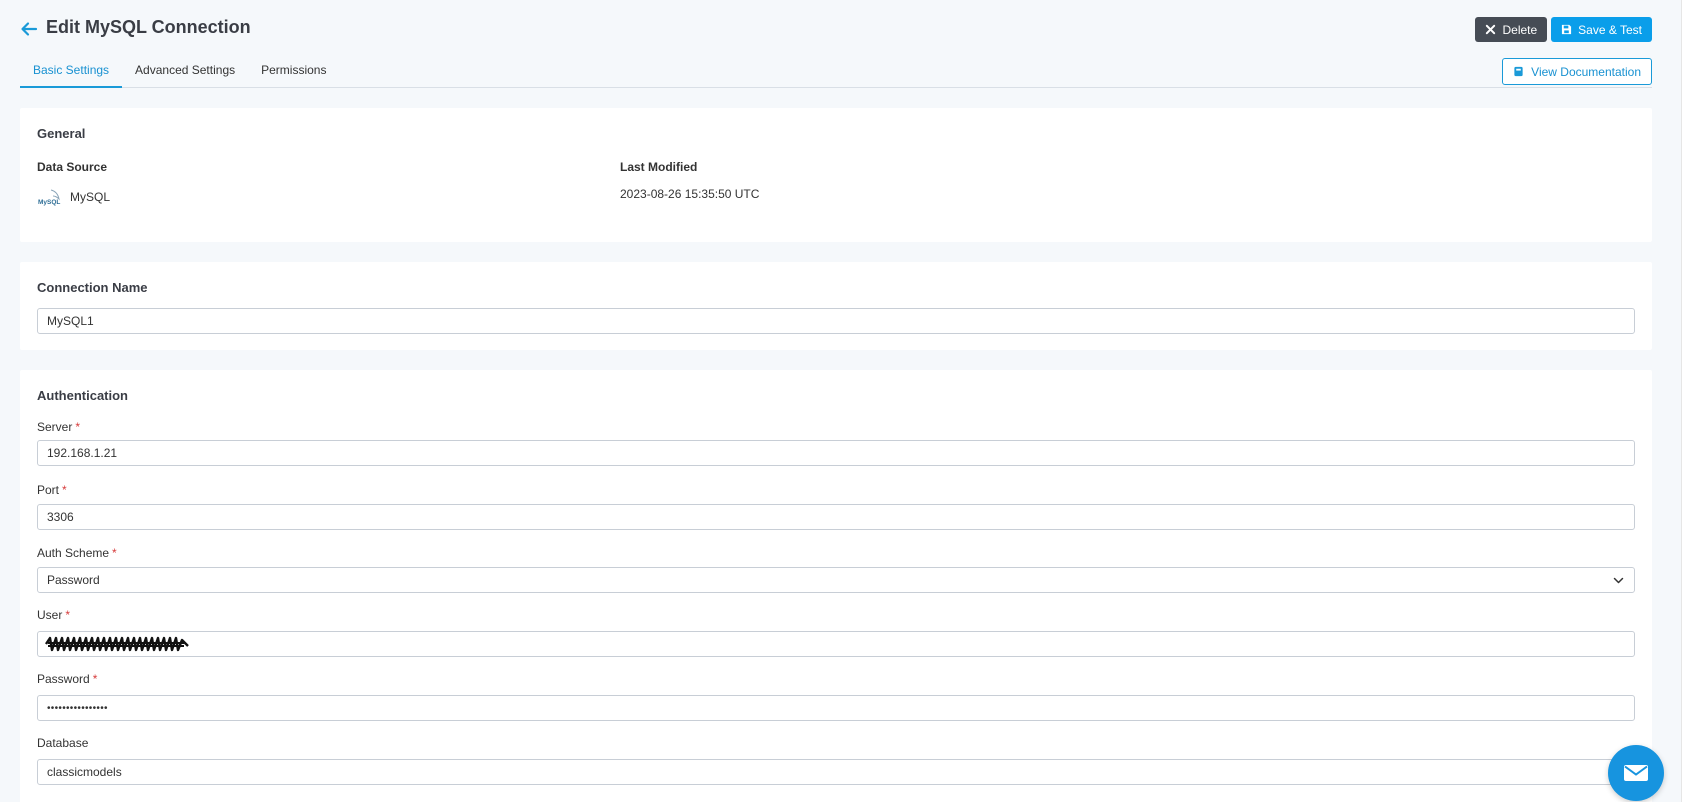  I want to click on last-modified-value: 2023-08-26 15:35:50 UTC, so click(690, 194).